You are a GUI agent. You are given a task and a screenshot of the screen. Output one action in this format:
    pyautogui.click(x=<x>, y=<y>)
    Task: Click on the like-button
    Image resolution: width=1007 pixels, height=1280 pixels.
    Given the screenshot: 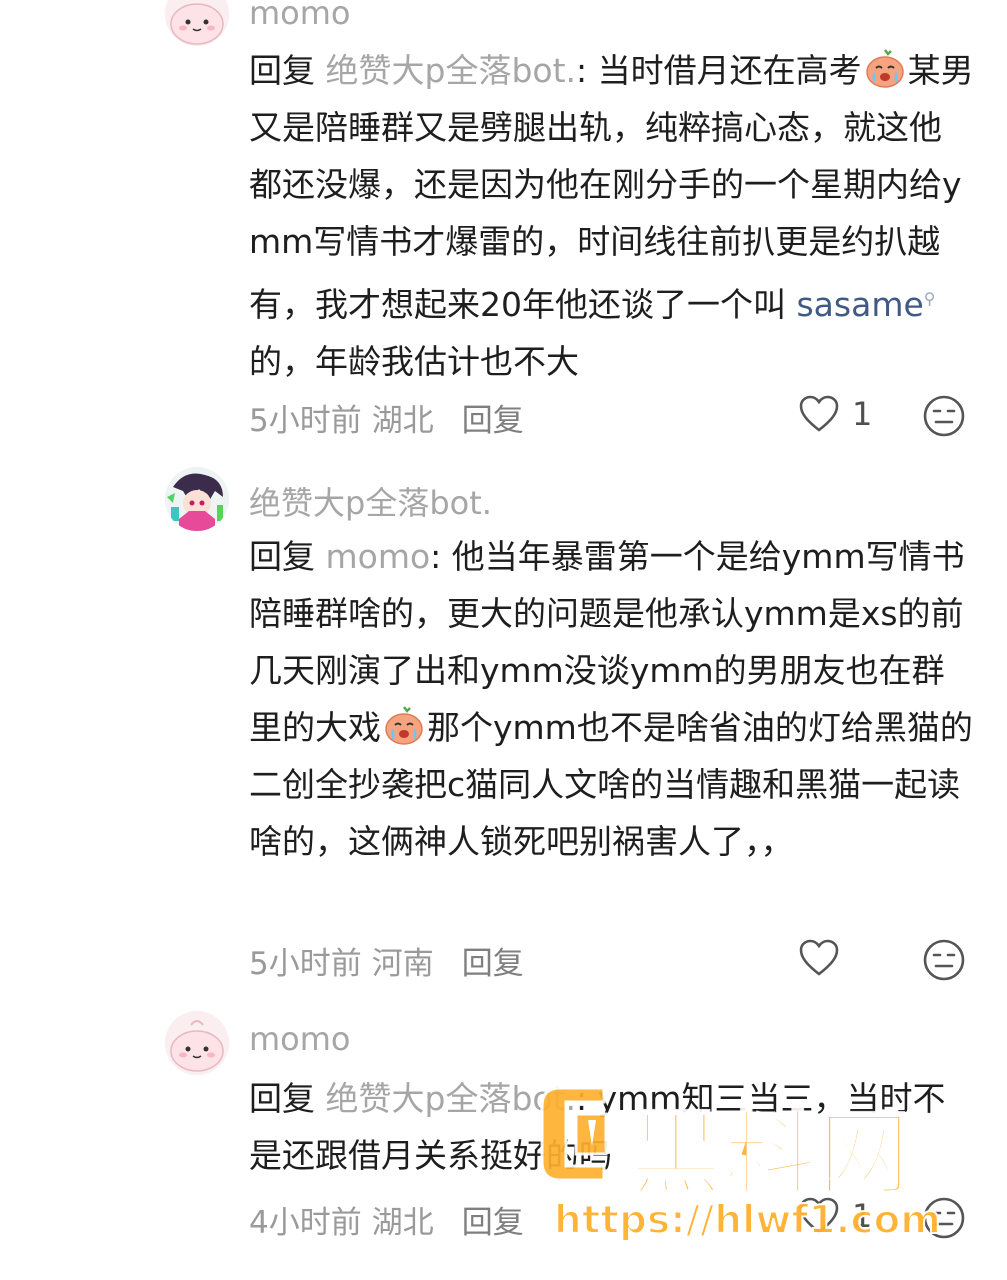 What is the action you would take?
    pyautogui.click(x=825, y=958)
    